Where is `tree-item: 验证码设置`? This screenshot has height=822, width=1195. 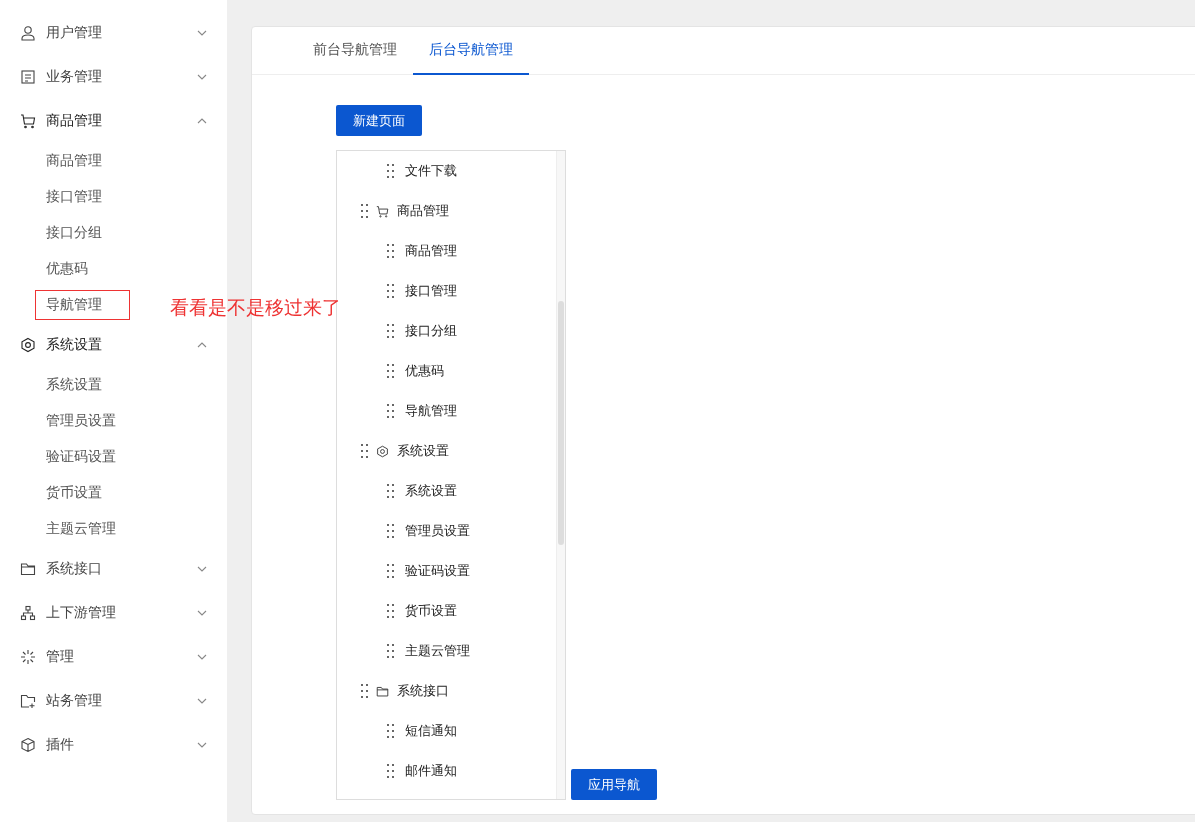
tree-item: 验证码设置 is located at coordinates (446, 571).